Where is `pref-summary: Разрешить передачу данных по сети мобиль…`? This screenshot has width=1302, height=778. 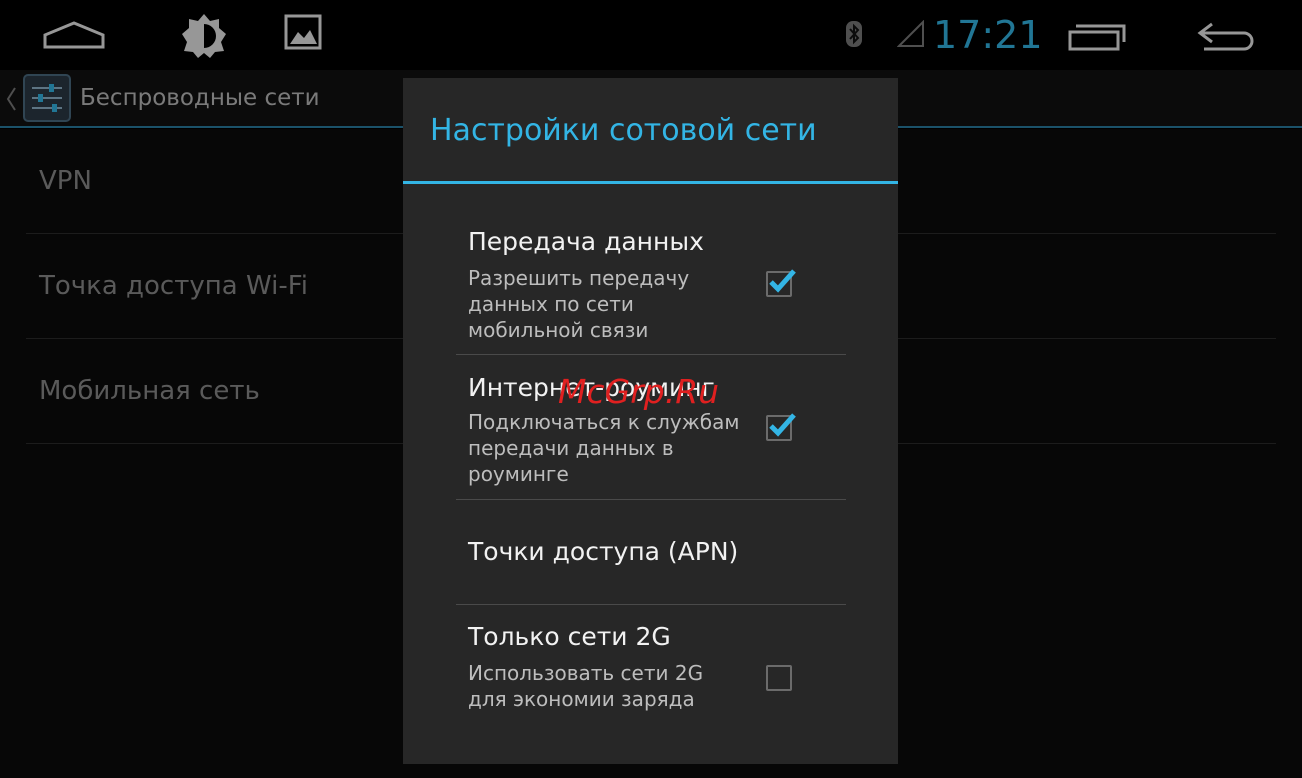 pref-summary: Разрешить передачу данных по сети мобиль… is located at coordinates (579, 304).